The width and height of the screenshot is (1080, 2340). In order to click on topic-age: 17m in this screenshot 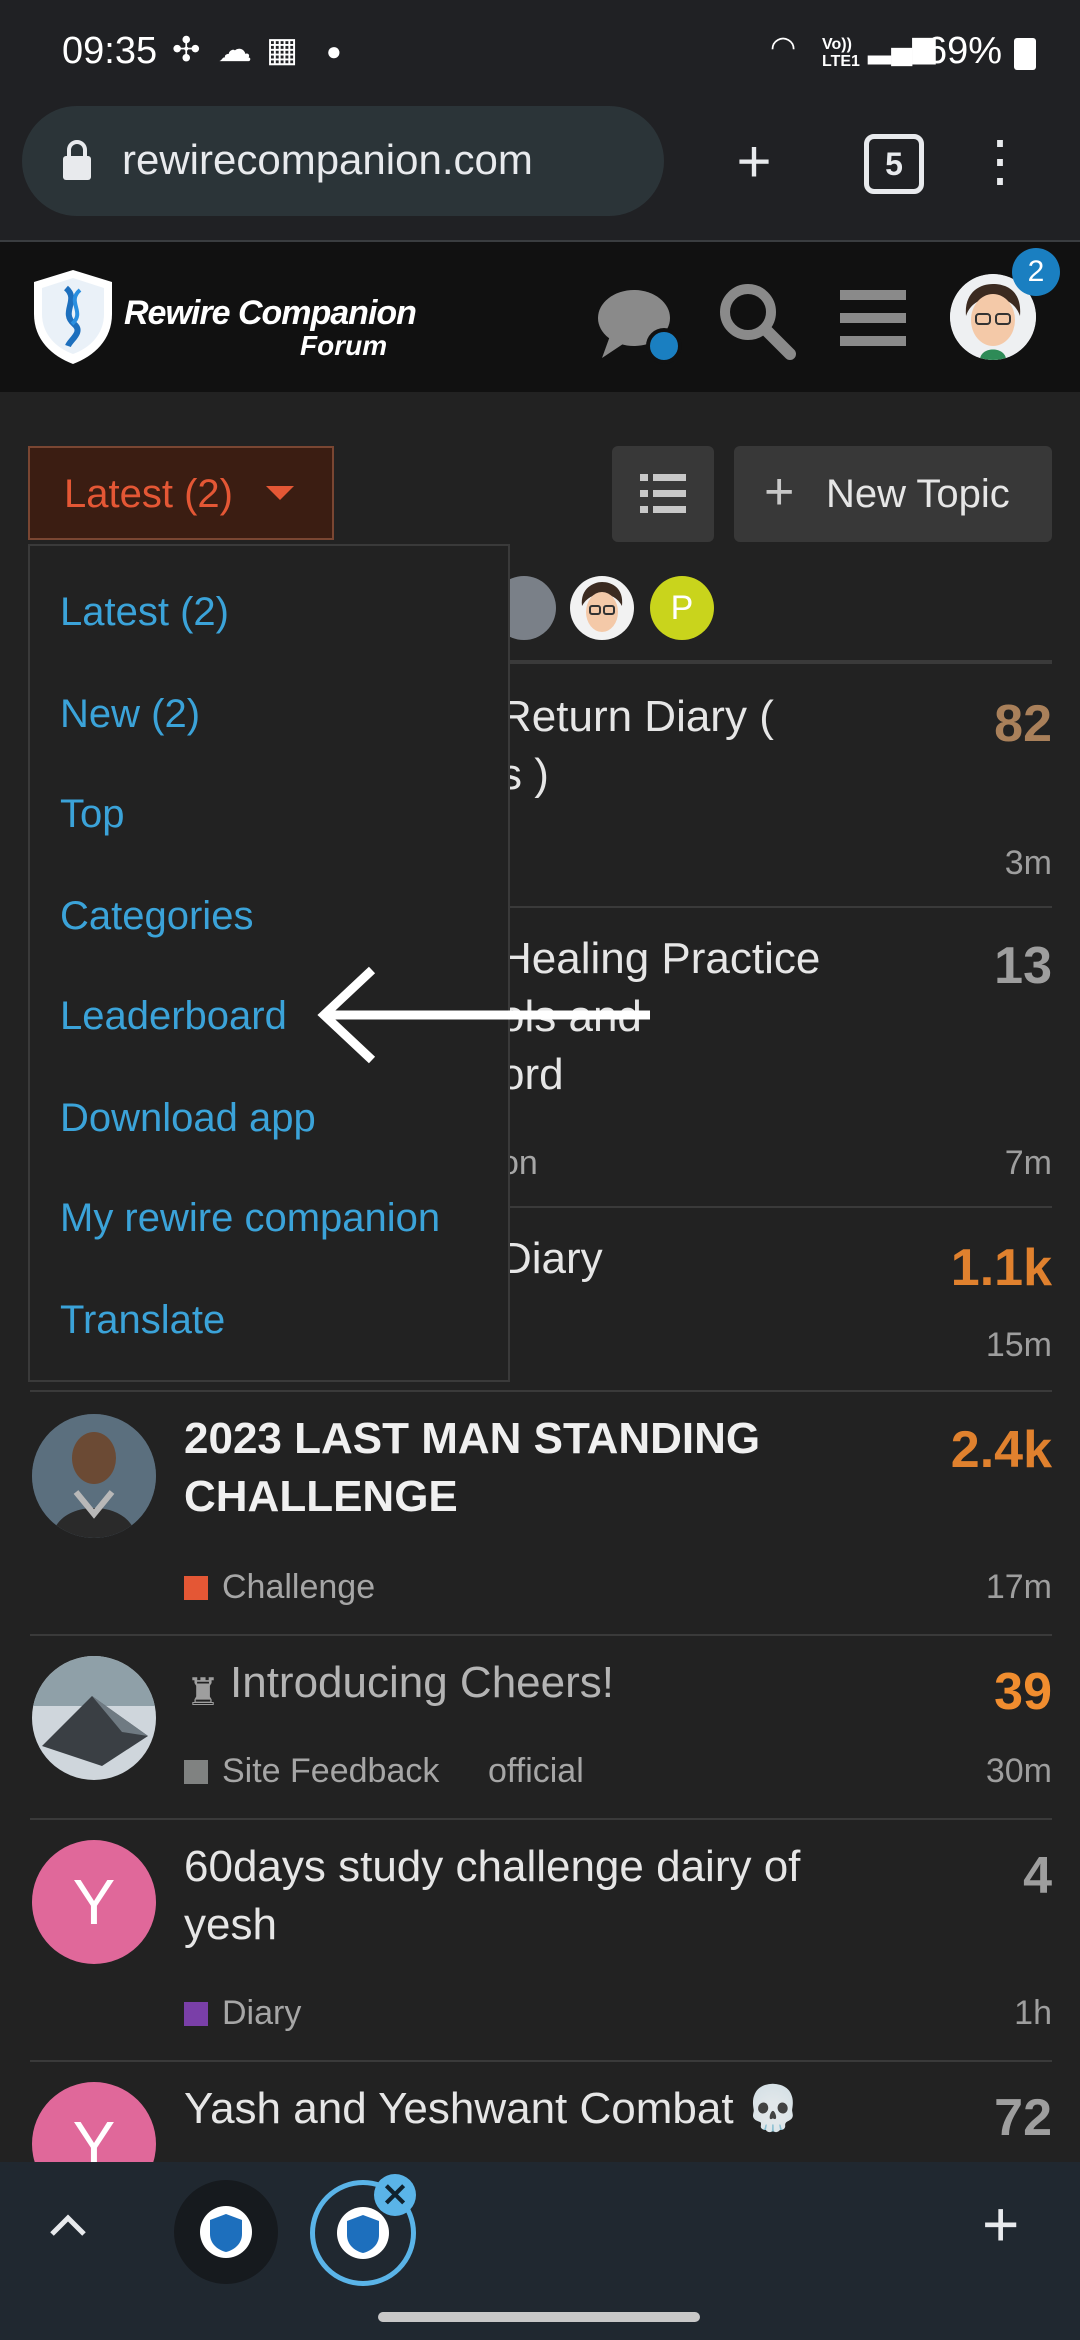, I will do `click(952, 1587)`.